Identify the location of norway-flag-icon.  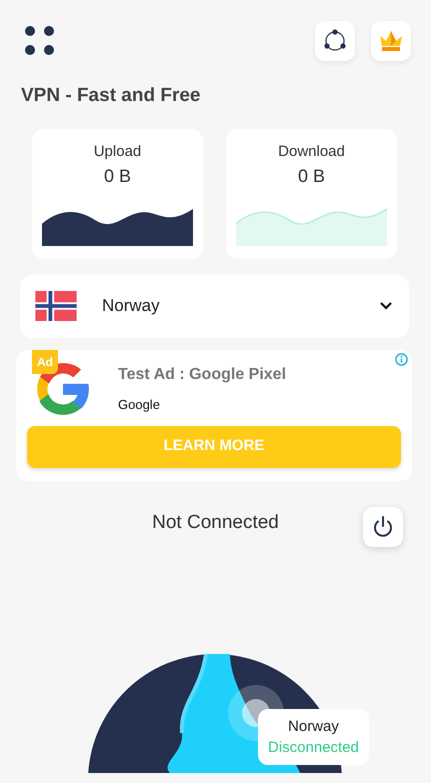
(56, 306).